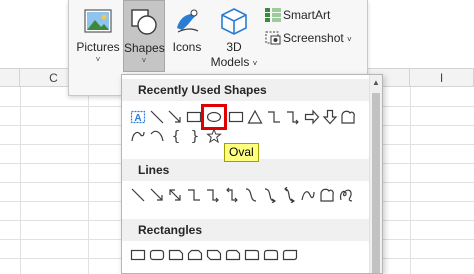  What do you see at coordinates (232, 195) in the screenshot?
I see `elbow-double-arrow-connector-shape-icon` at bounding box center [232, 195].